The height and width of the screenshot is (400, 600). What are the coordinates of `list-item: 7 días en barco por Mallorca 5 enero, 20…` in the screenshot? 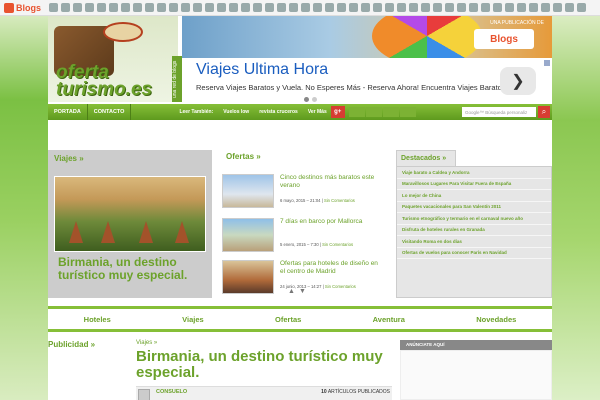 It's located at (302, 239).